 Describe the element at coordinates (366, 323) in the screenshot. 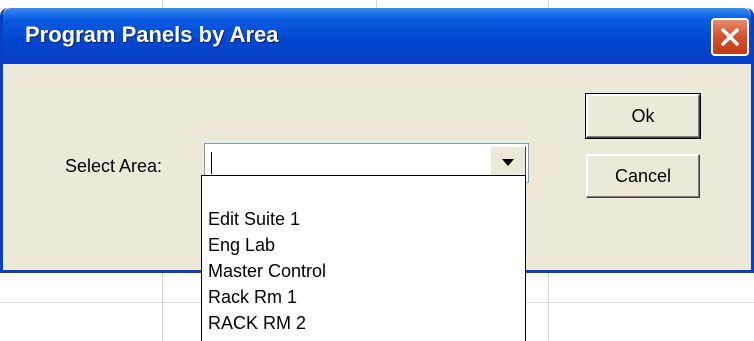

I see `list-item-rack-rm-2: RACK RM 2` at that location.